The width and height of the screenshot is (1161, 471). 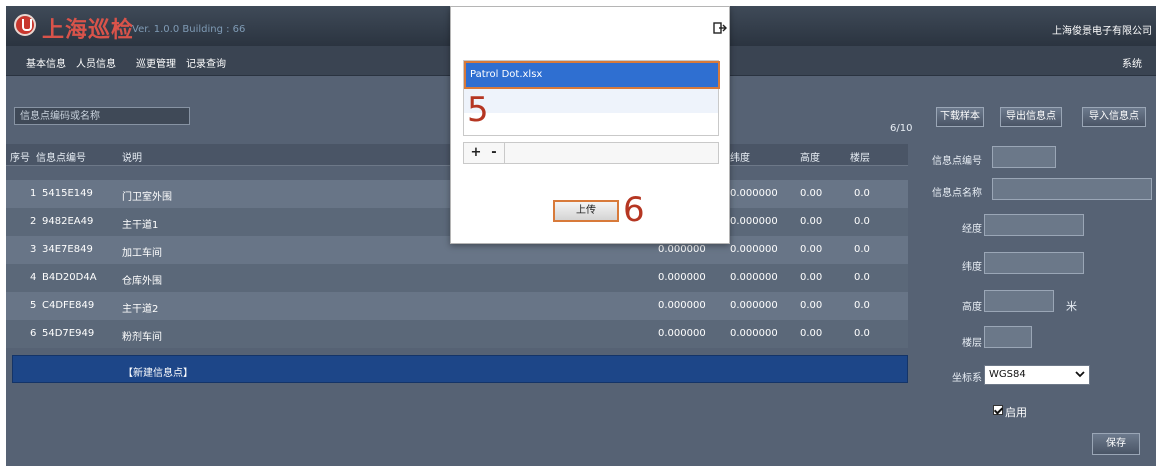 I want to click on cell-description: 仓库外围, so click(x=142, y=281).